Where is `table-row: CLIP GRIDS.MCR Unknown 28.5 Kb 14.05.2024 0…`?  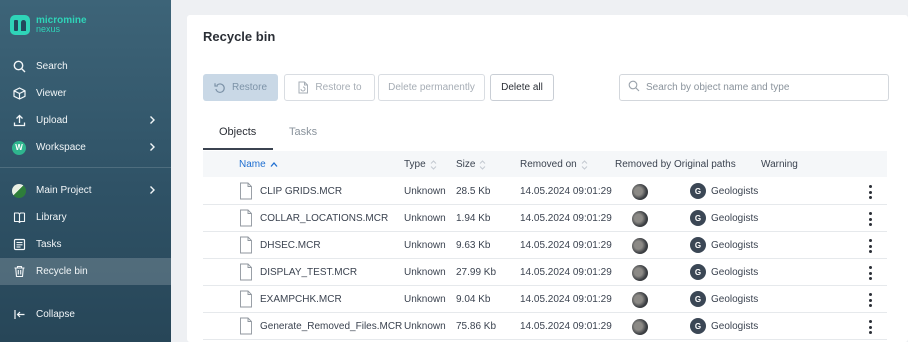 table-row: CLIP GRIDS.MCR Unknown 28.5 Kb 14.05.2024 0… is located at coordinates (545, 191).